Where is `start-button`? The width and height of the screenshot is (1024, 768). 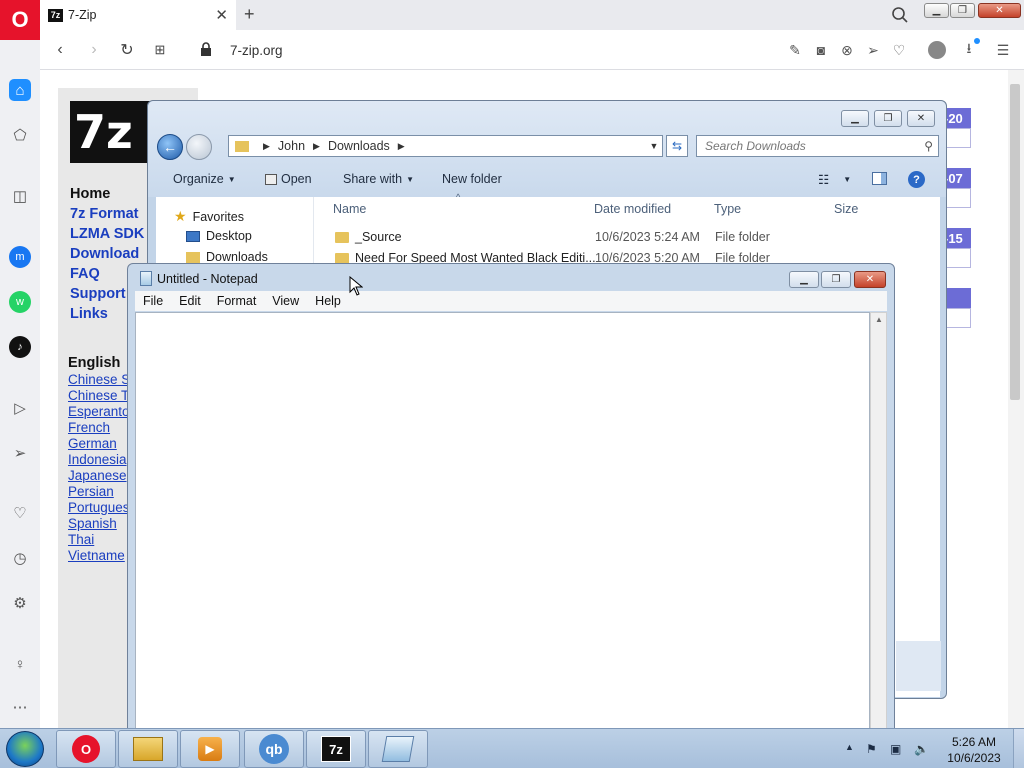 start-button is located at coordinates (25, 749).